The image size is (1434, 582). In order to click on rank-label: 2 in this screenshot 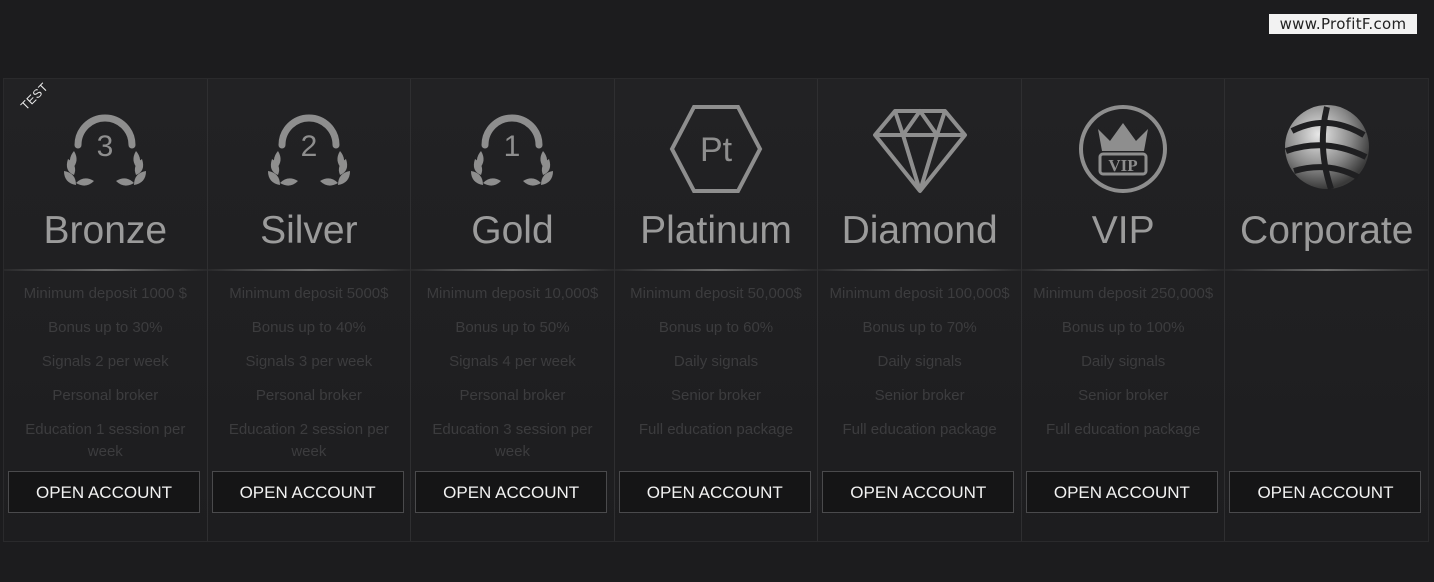, I will do `click(309, 146)`.